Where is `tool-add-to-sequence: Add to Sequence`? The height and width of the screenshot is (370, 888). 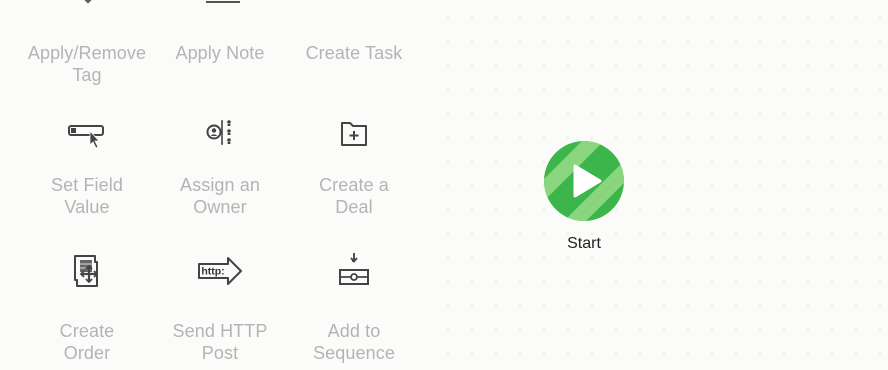
tool-add-to-sequence: Add to Sequence is located at coordinates (354, 308).